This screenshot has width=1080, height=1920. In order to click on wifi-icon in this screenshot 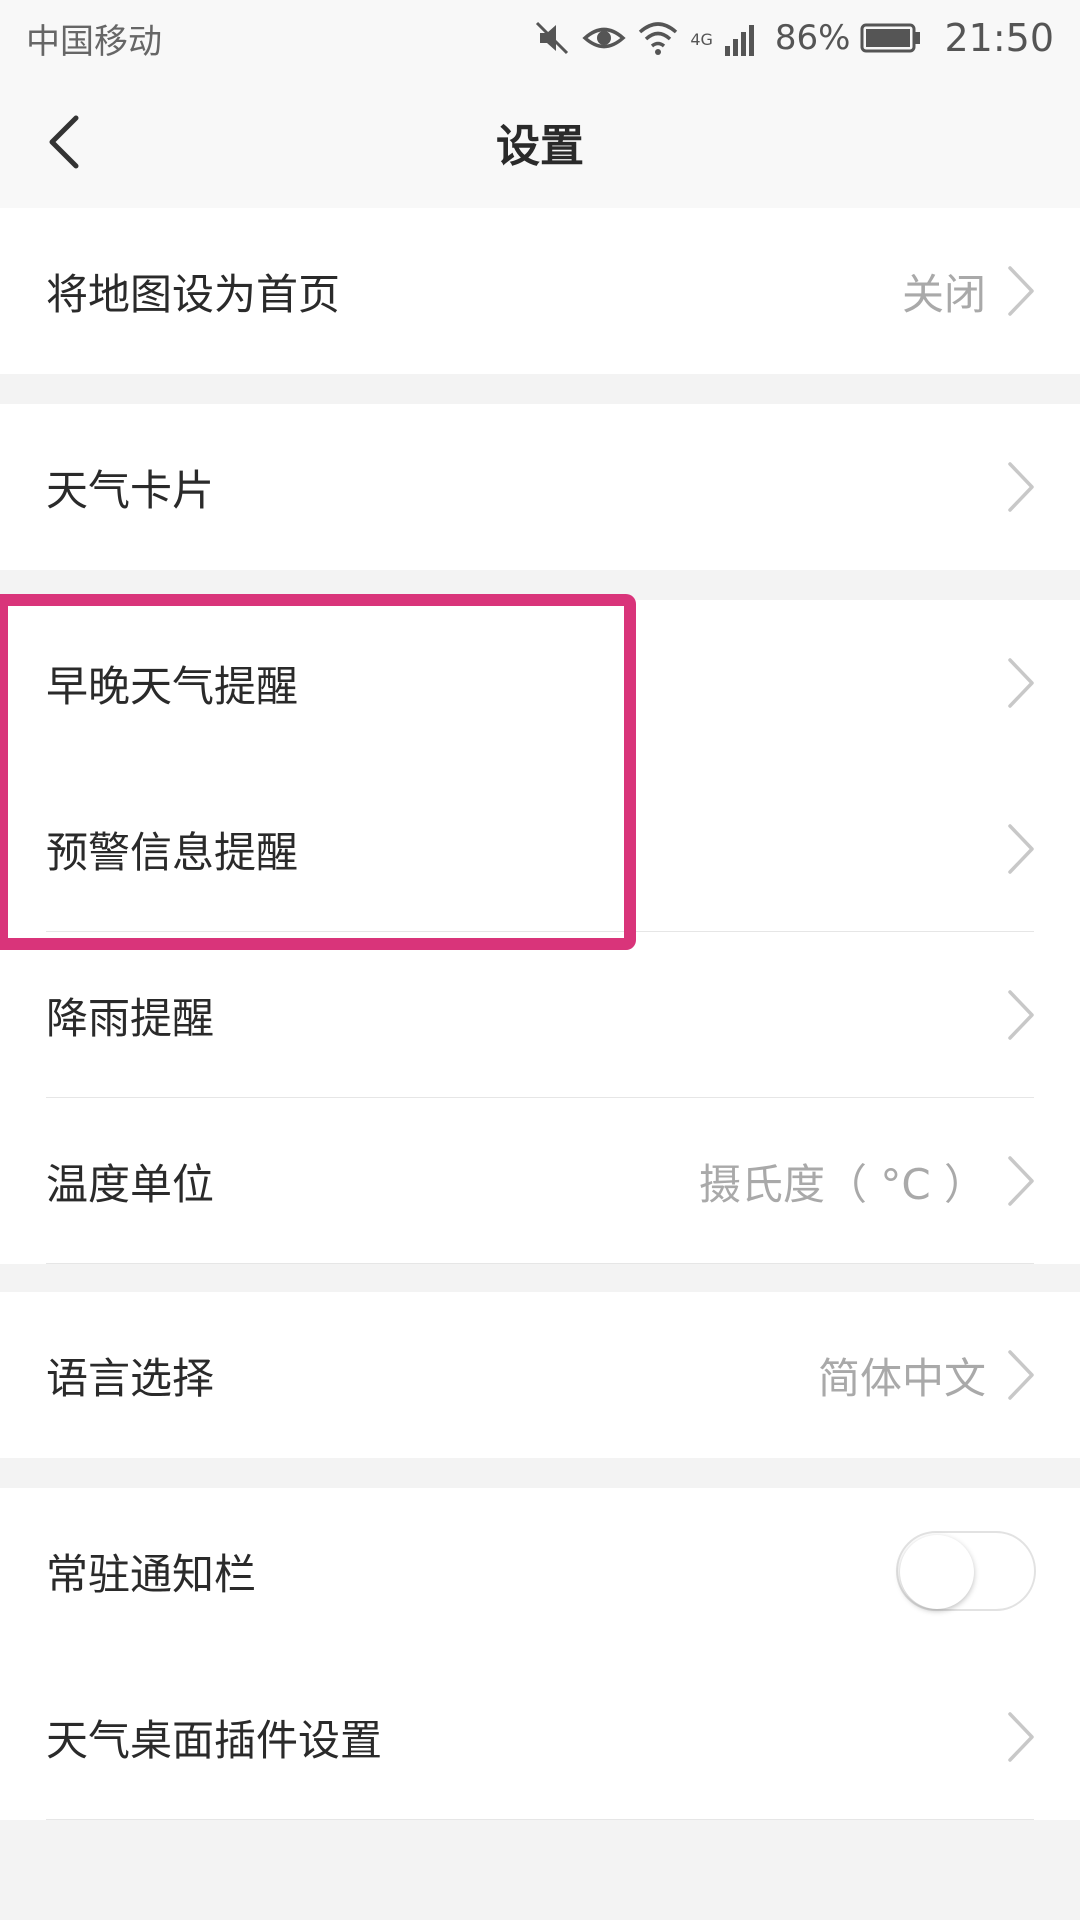, I will do `click(658, 38)`.